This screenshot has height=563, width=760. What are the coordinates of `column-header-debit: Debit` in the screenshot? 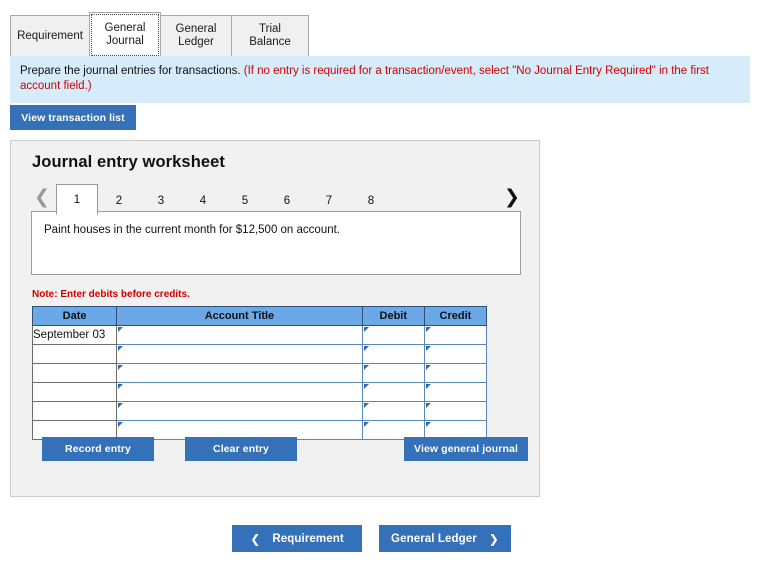 It's located at (393, 316).